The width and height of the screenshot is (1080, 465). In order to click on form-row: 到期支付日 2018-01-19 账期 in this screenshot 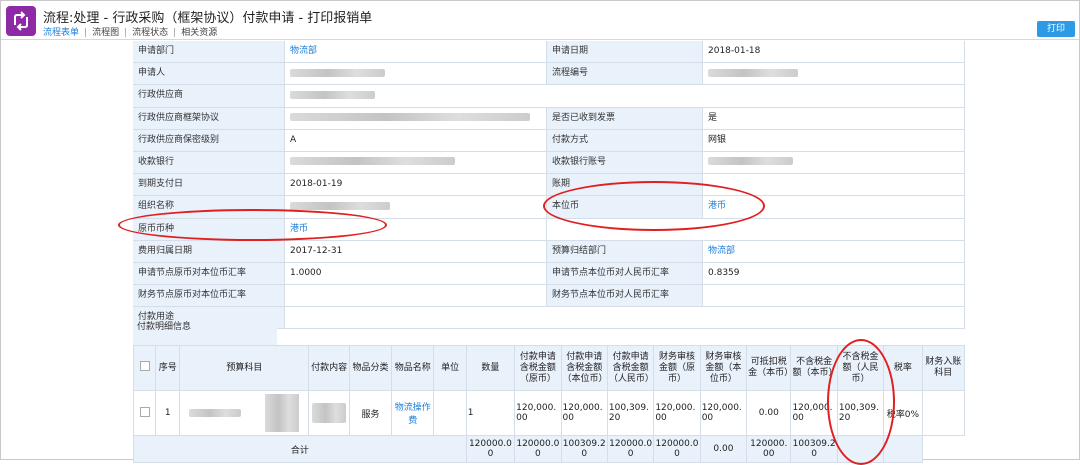, I will do `click(549, 185)`.